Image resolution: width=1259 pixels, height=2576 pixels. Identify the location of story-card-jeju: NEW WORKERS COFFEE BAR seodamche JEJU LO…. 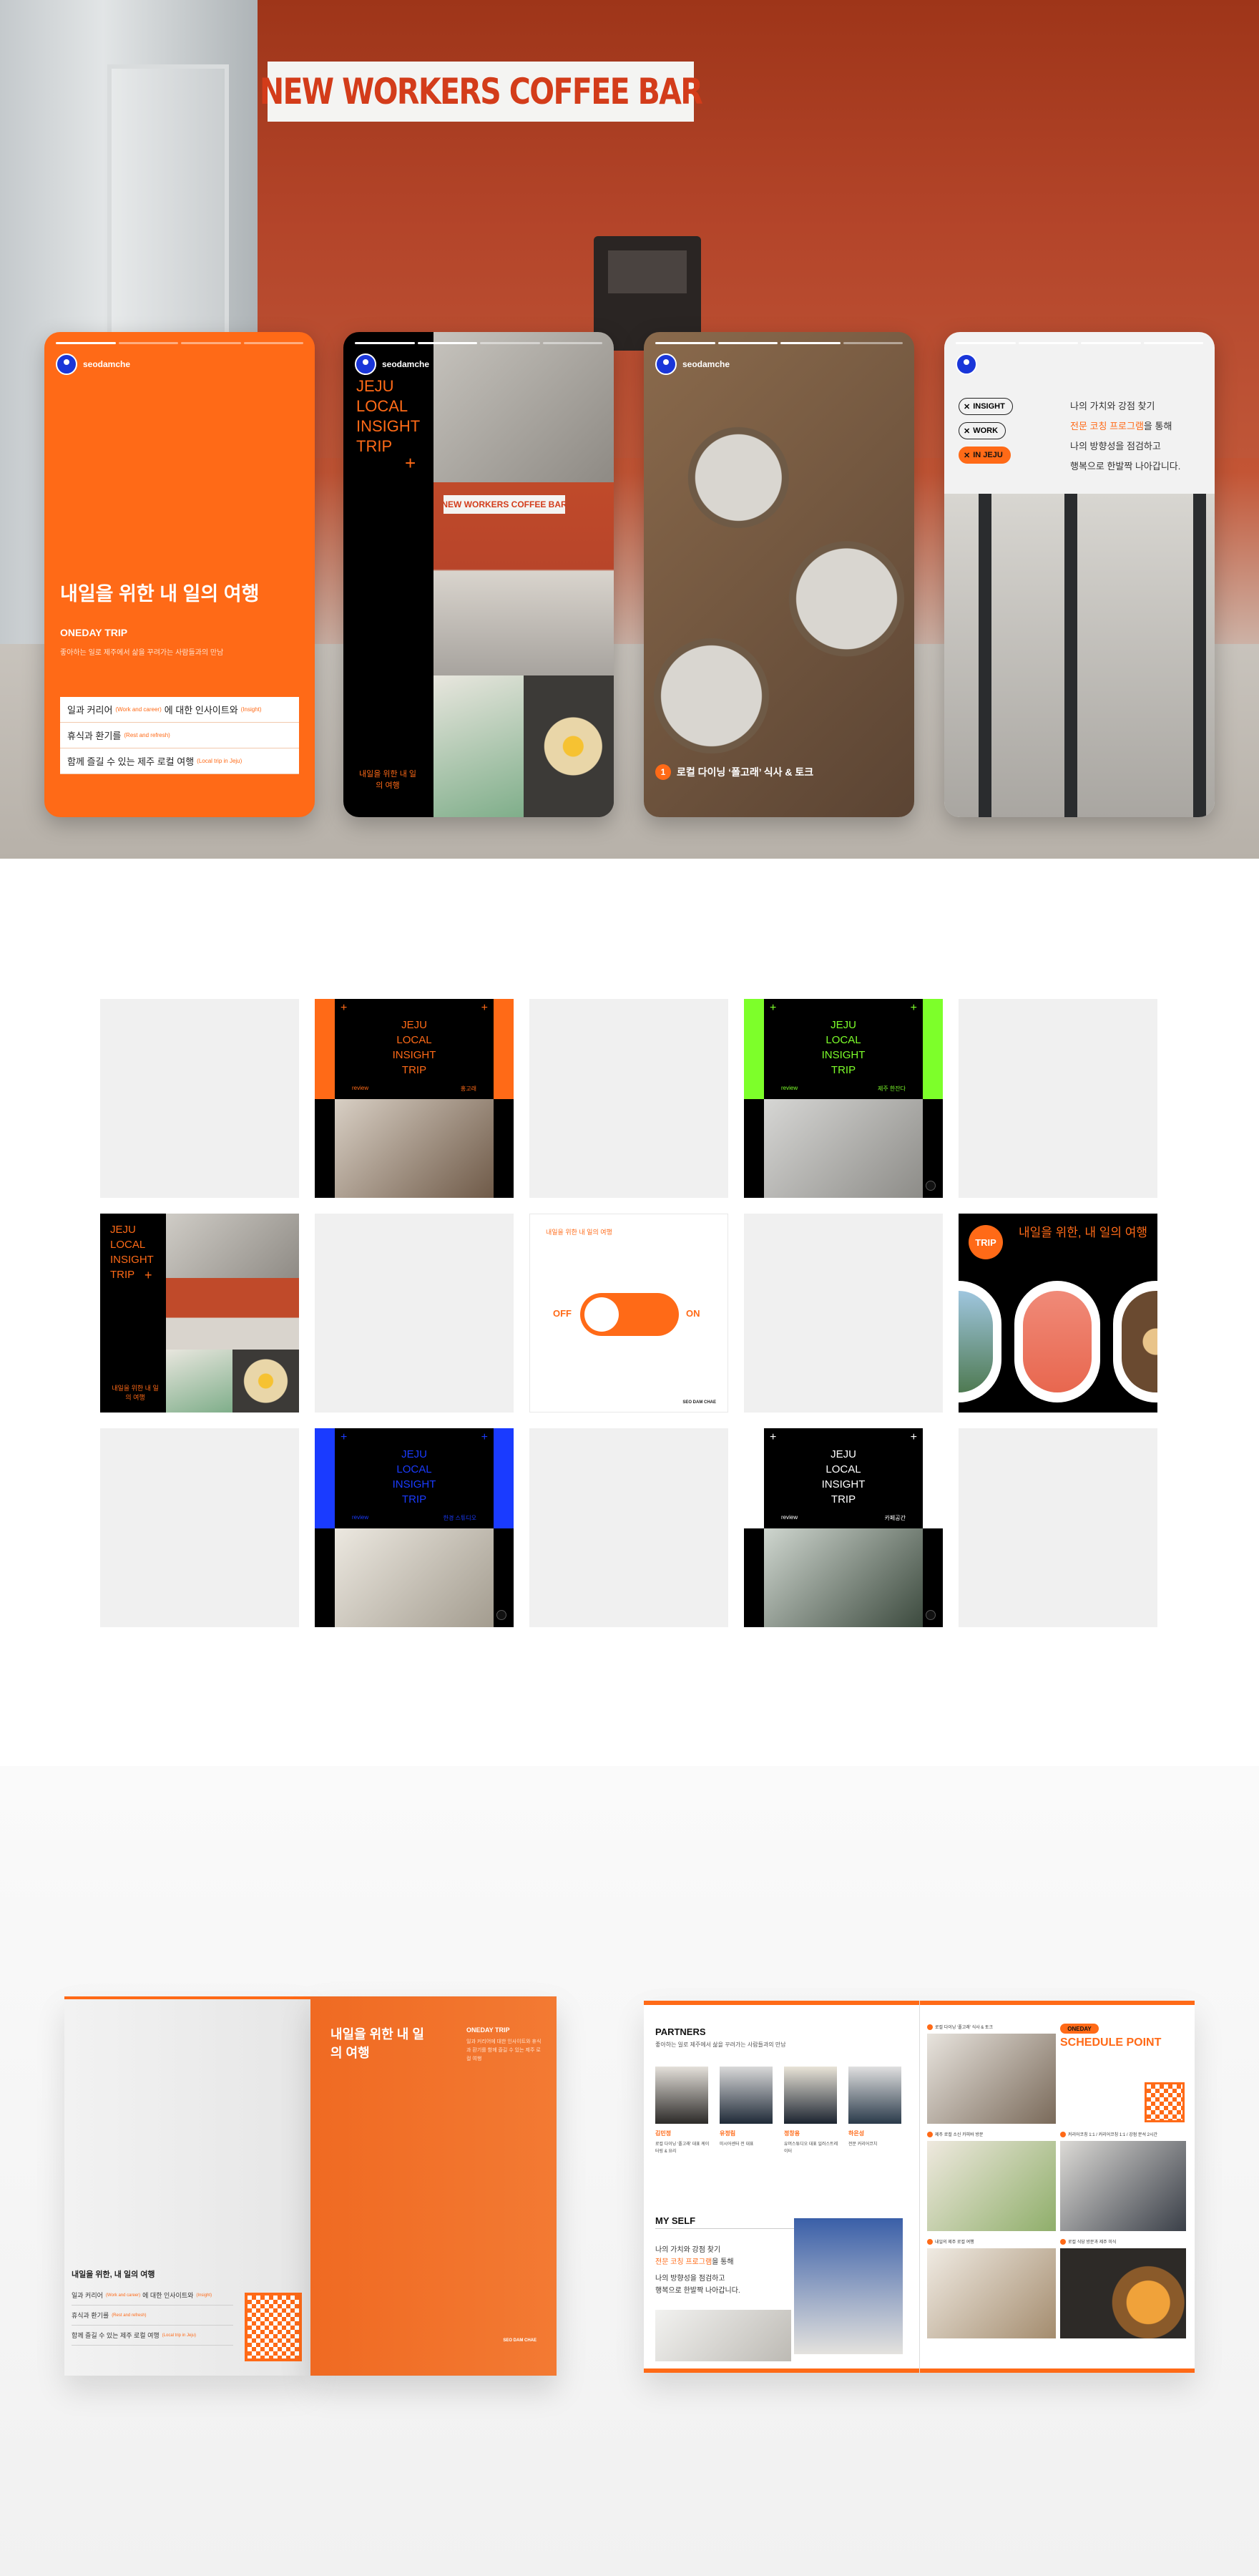
(478, 574).